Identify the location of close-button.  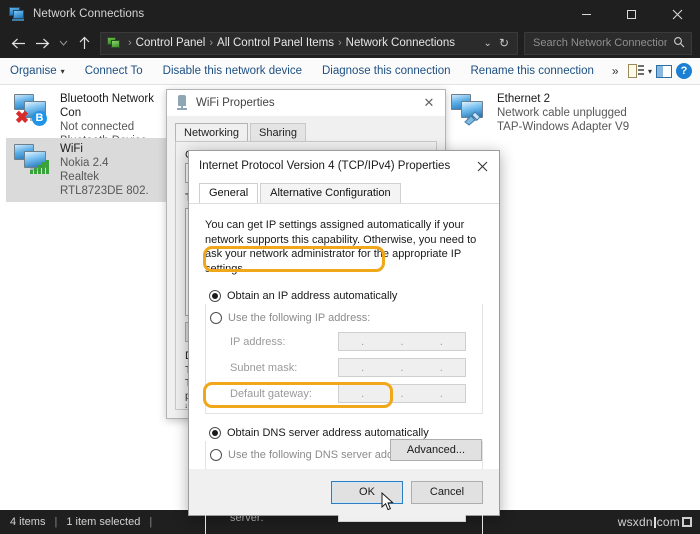
(677, 14).